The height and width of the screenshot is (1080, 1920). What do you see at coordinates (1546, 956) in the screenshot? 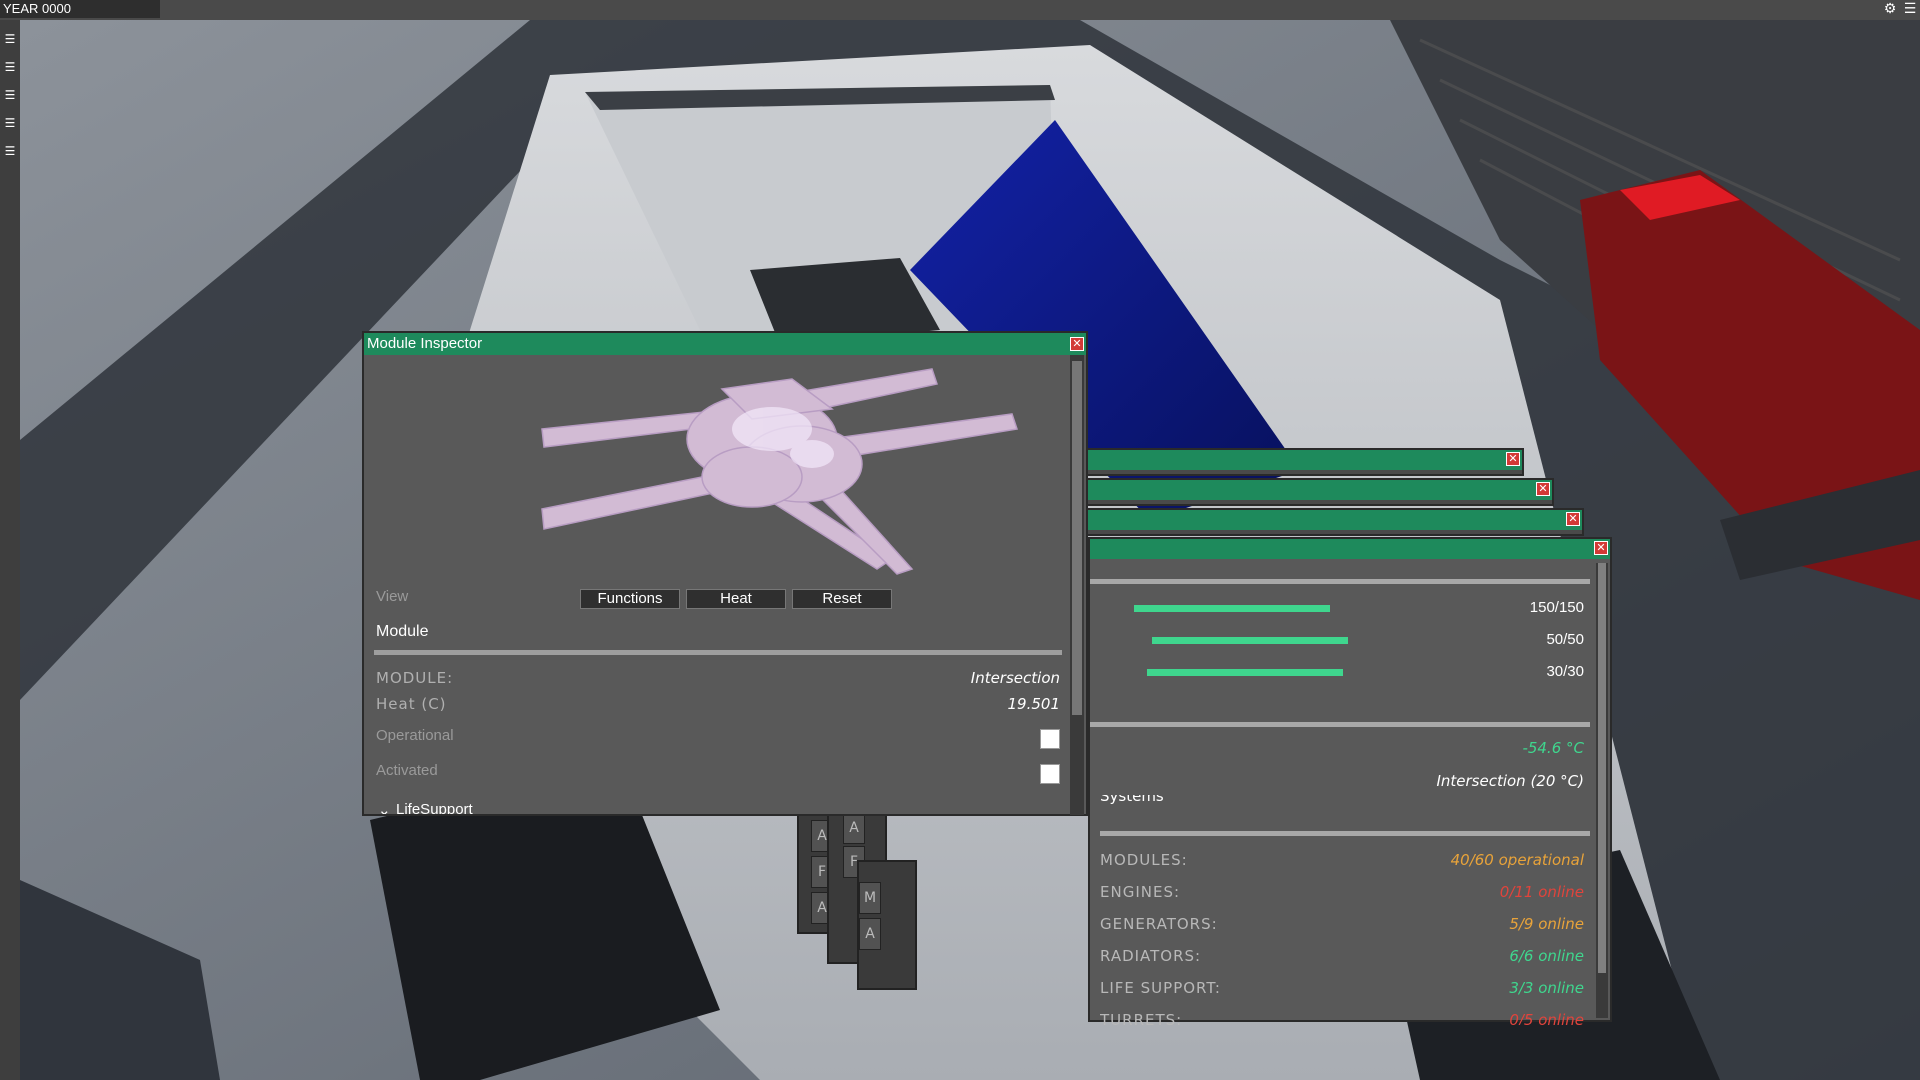
I see `system-stat-value: 6/6 online` at bounding box center [1546, 956].